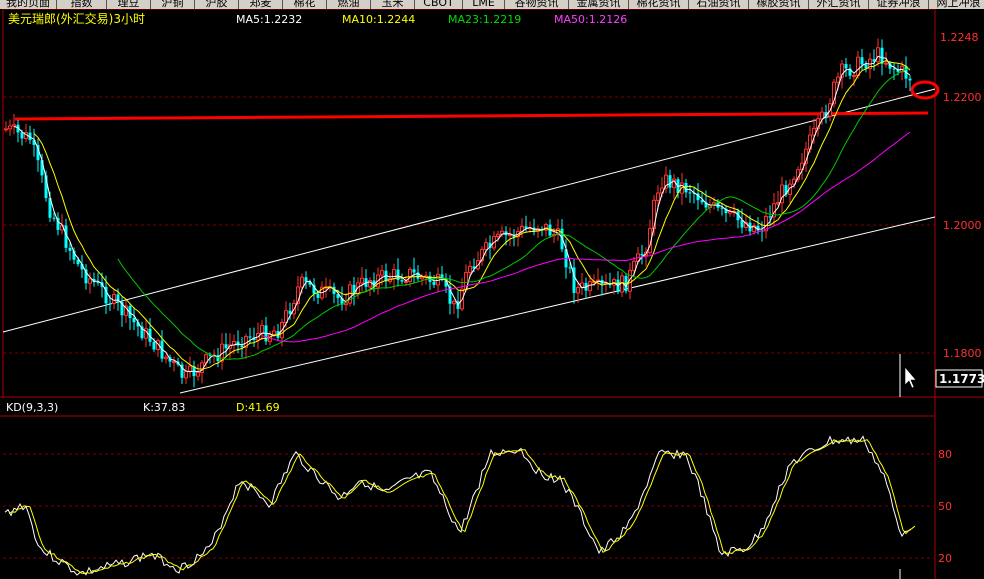 The width and height of the screenshot is (984, 579). I want to click on tab-13: 棉花资讯, so click(659, 4).